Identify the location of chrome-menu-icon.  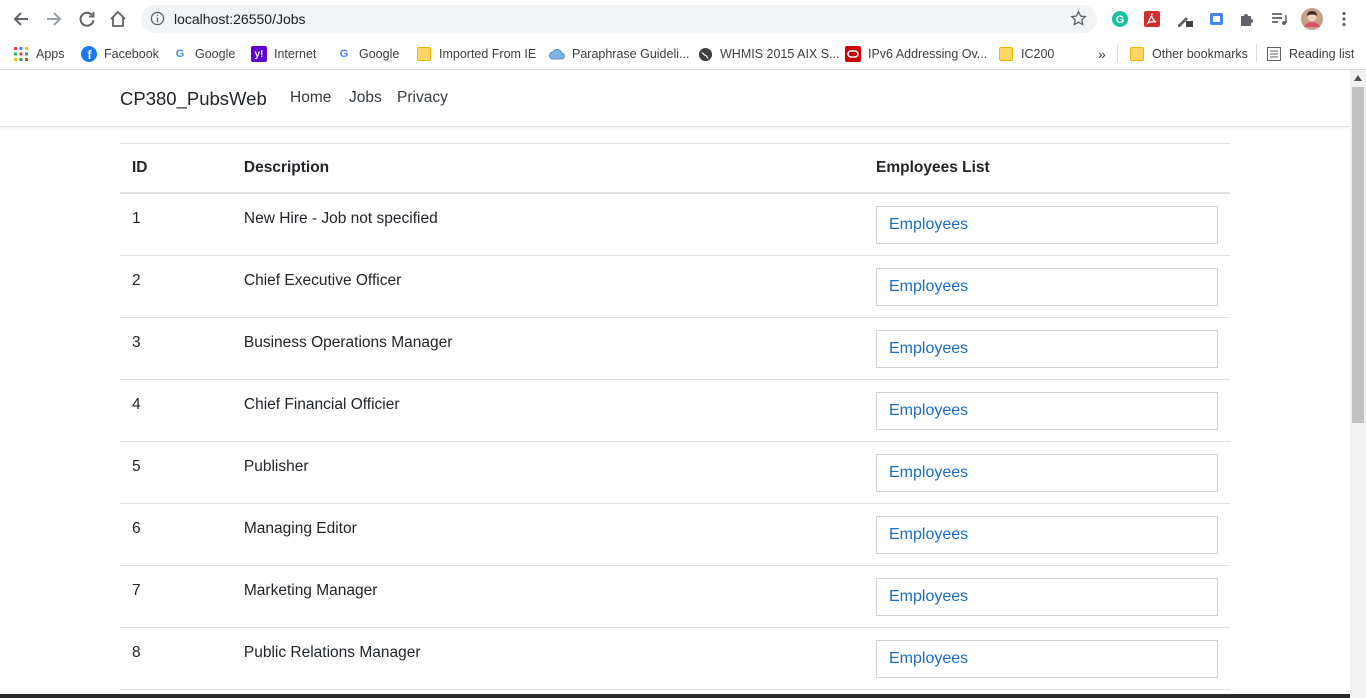
(1344, 19).